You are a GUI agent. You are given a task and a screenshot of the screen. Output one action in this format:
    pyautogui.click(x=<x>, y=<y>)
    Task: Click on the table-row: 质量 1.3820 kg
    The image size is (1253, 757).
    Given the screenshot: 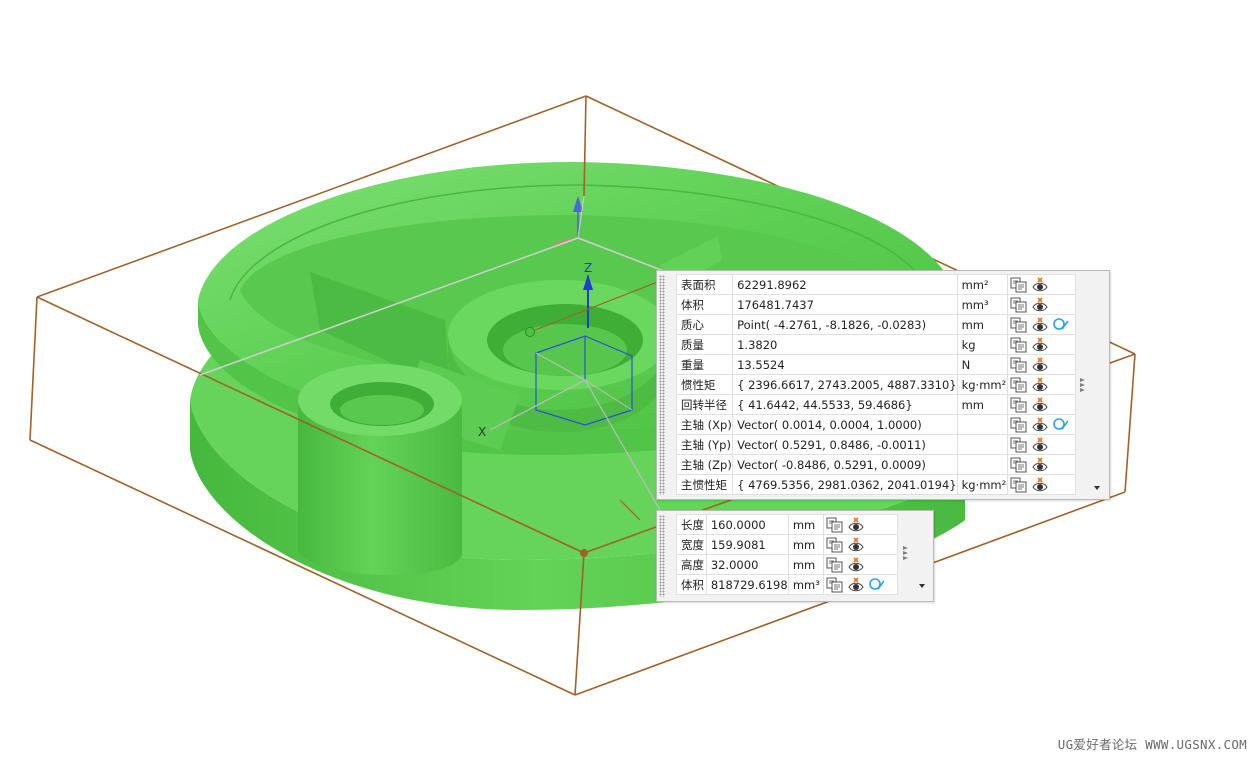 What is the action you would take?
    pyautogui.click(x=876, y=344)
    